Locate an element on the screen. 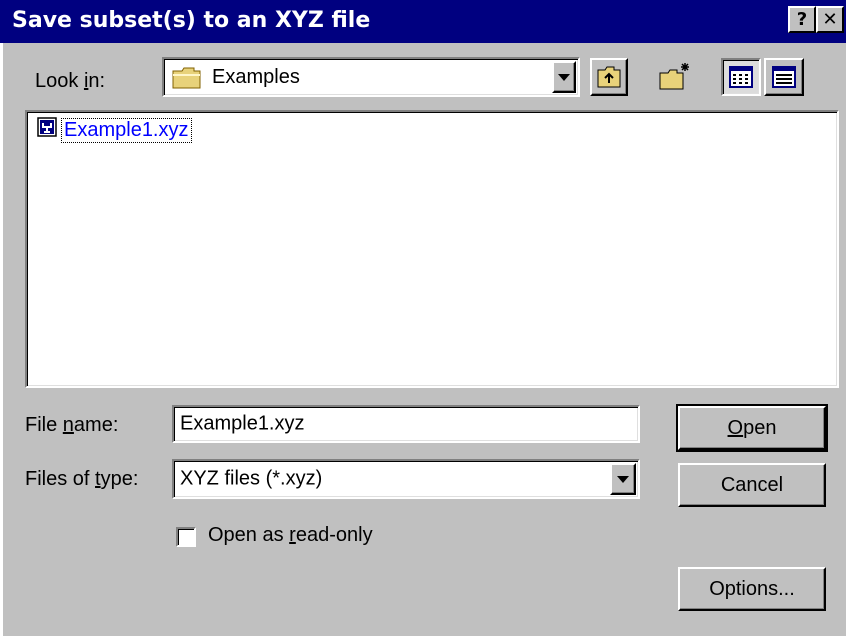  list-item: Example1.xyz is located at coordinates (114, 130).